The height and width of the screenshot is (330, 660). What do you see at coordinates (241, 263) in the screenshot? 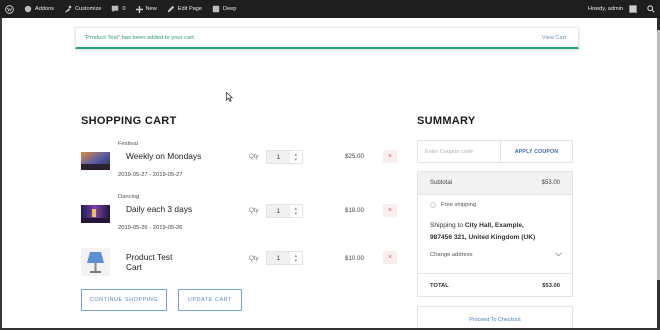
I see `cart-item-row: Product Test Cart Qty 1 ▲ ▼ $10.00 ×` at bounding box center [241, 263].